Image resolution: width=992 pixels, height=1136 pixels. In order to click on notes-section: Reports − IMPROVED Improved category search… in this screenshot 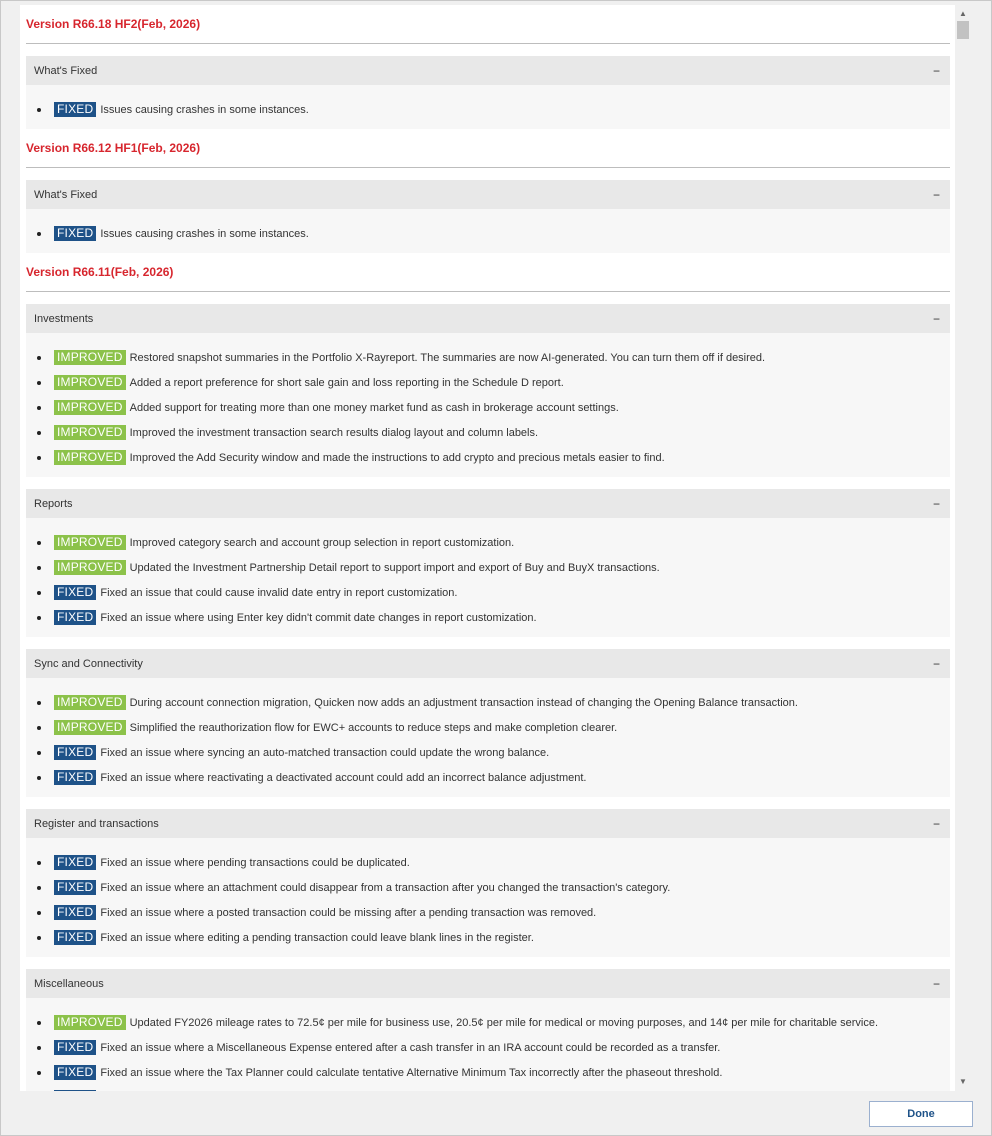, I will do `click(488, 563)`.